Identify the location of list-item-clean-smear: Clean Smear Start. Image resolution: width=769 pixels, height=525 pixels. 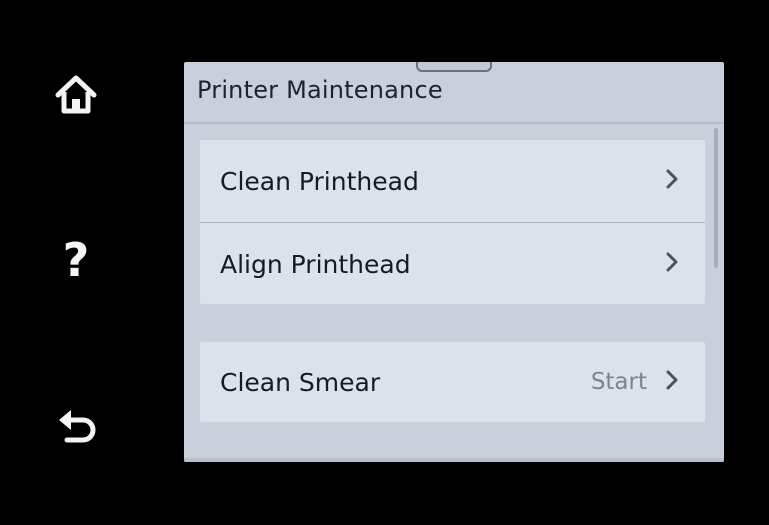
(452, 382).